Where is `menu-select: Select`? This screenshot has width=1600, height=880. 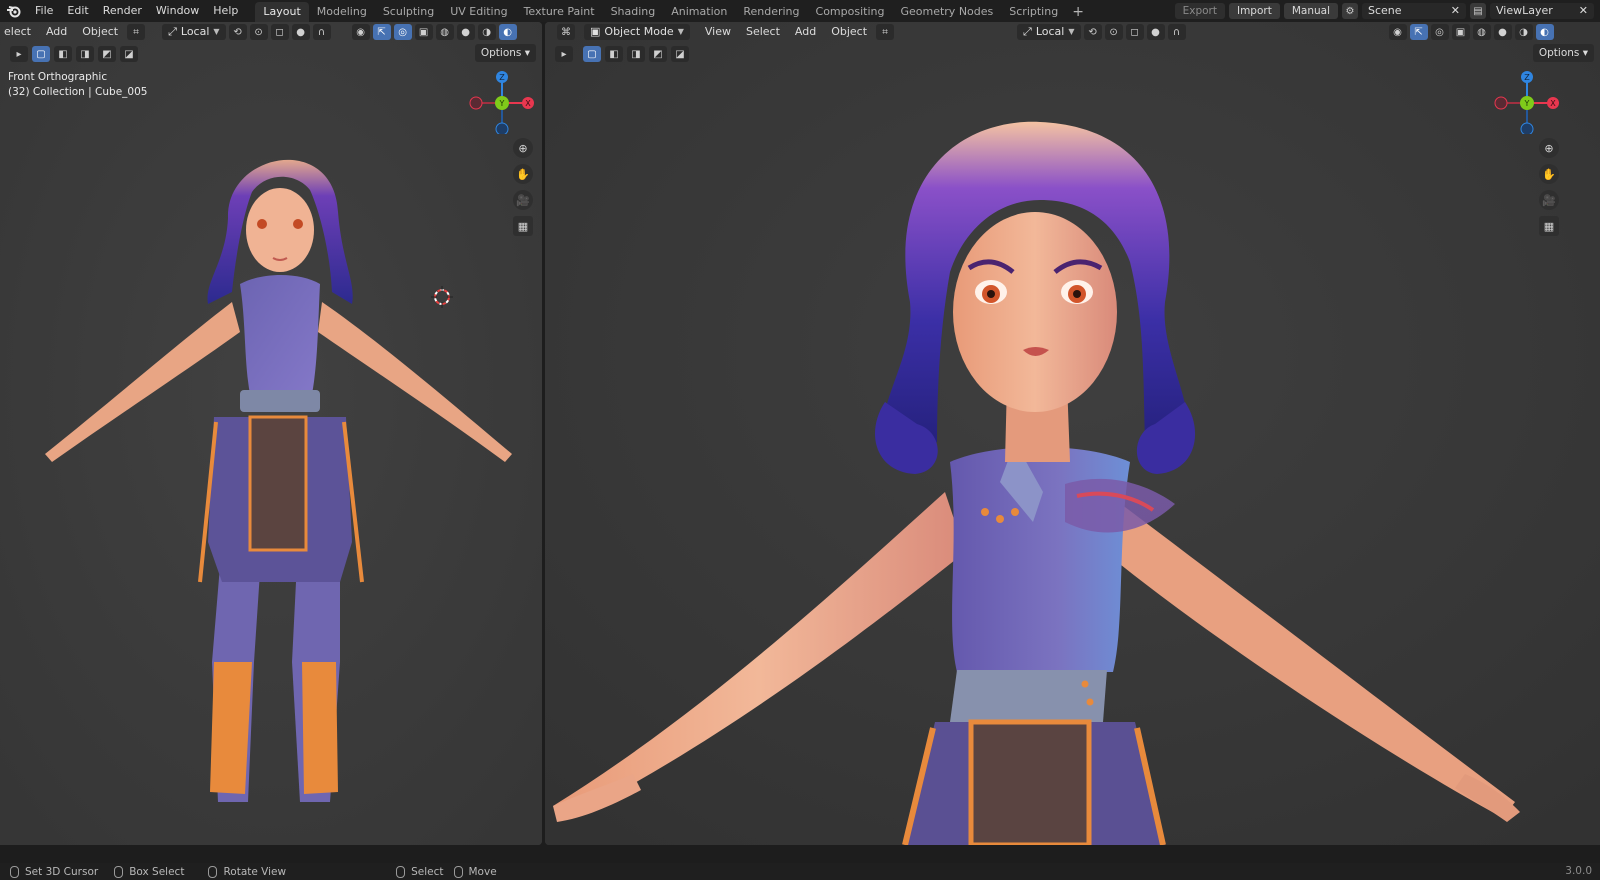 menu-select: Select is located at coordinates (763, 32).